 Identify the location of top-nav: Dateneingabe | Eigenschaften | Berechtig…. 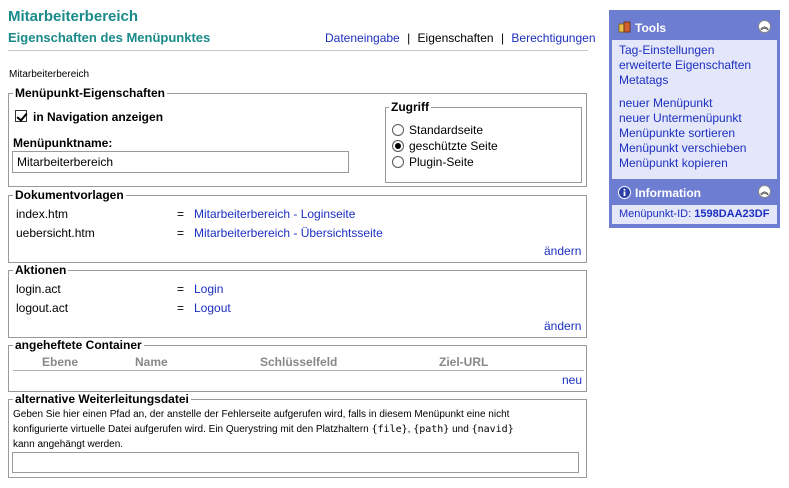
(460, 38).